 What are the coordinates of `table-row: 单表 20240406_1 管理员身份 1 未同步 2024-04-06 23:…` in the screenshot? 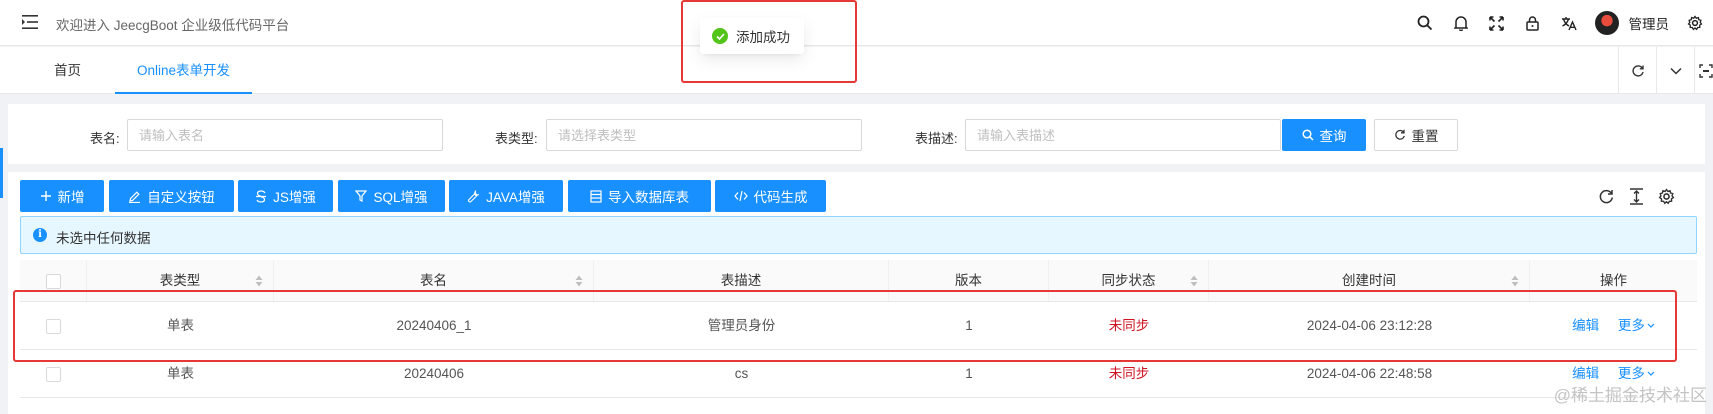 It's located at (858, 326).